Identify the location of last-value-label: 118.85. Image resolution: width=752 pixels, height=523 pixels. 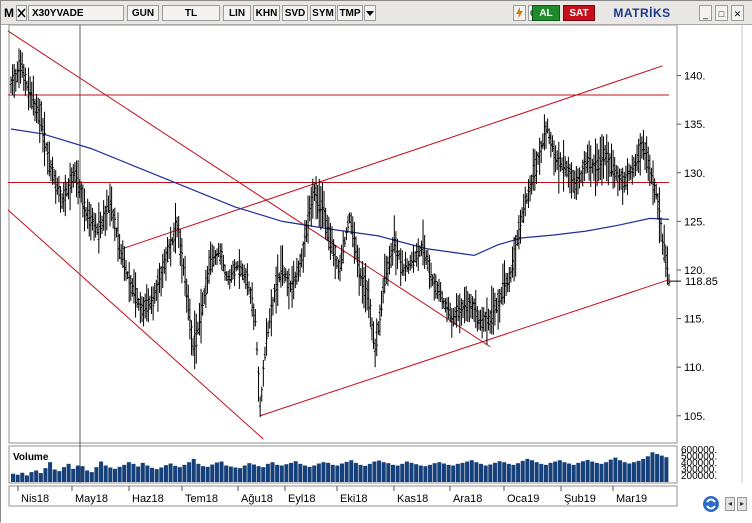
(701, 282).